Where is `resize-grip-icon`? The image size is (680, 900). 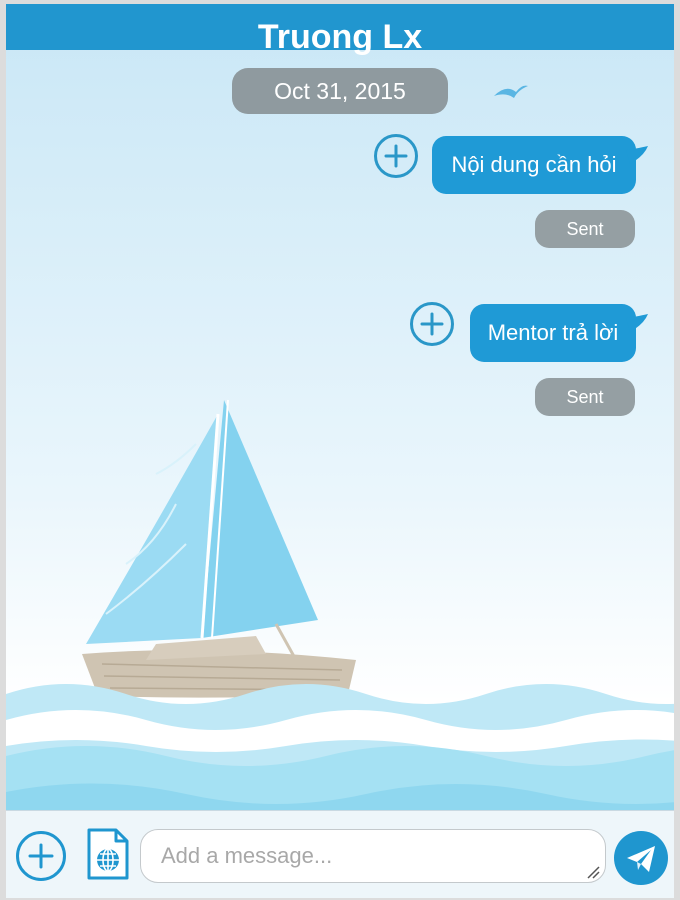 resize-grip-icon is located at coordinates (593, 872).